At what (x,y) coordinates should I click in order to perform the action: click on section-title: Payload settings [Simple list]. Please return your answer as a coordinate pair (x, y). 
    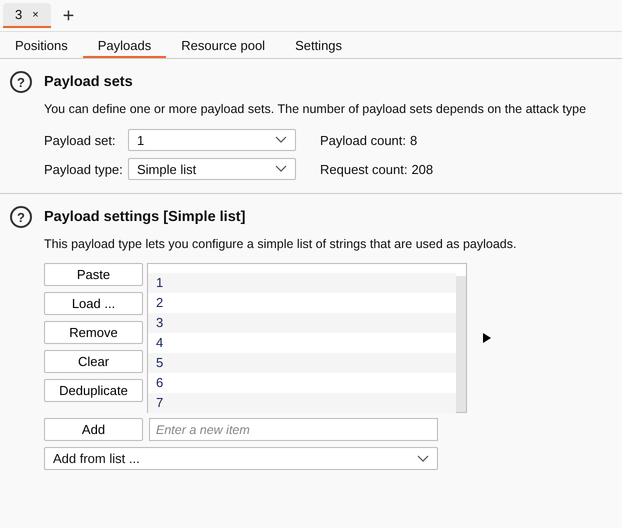
    Looking at the image, I should click on (145, 217).